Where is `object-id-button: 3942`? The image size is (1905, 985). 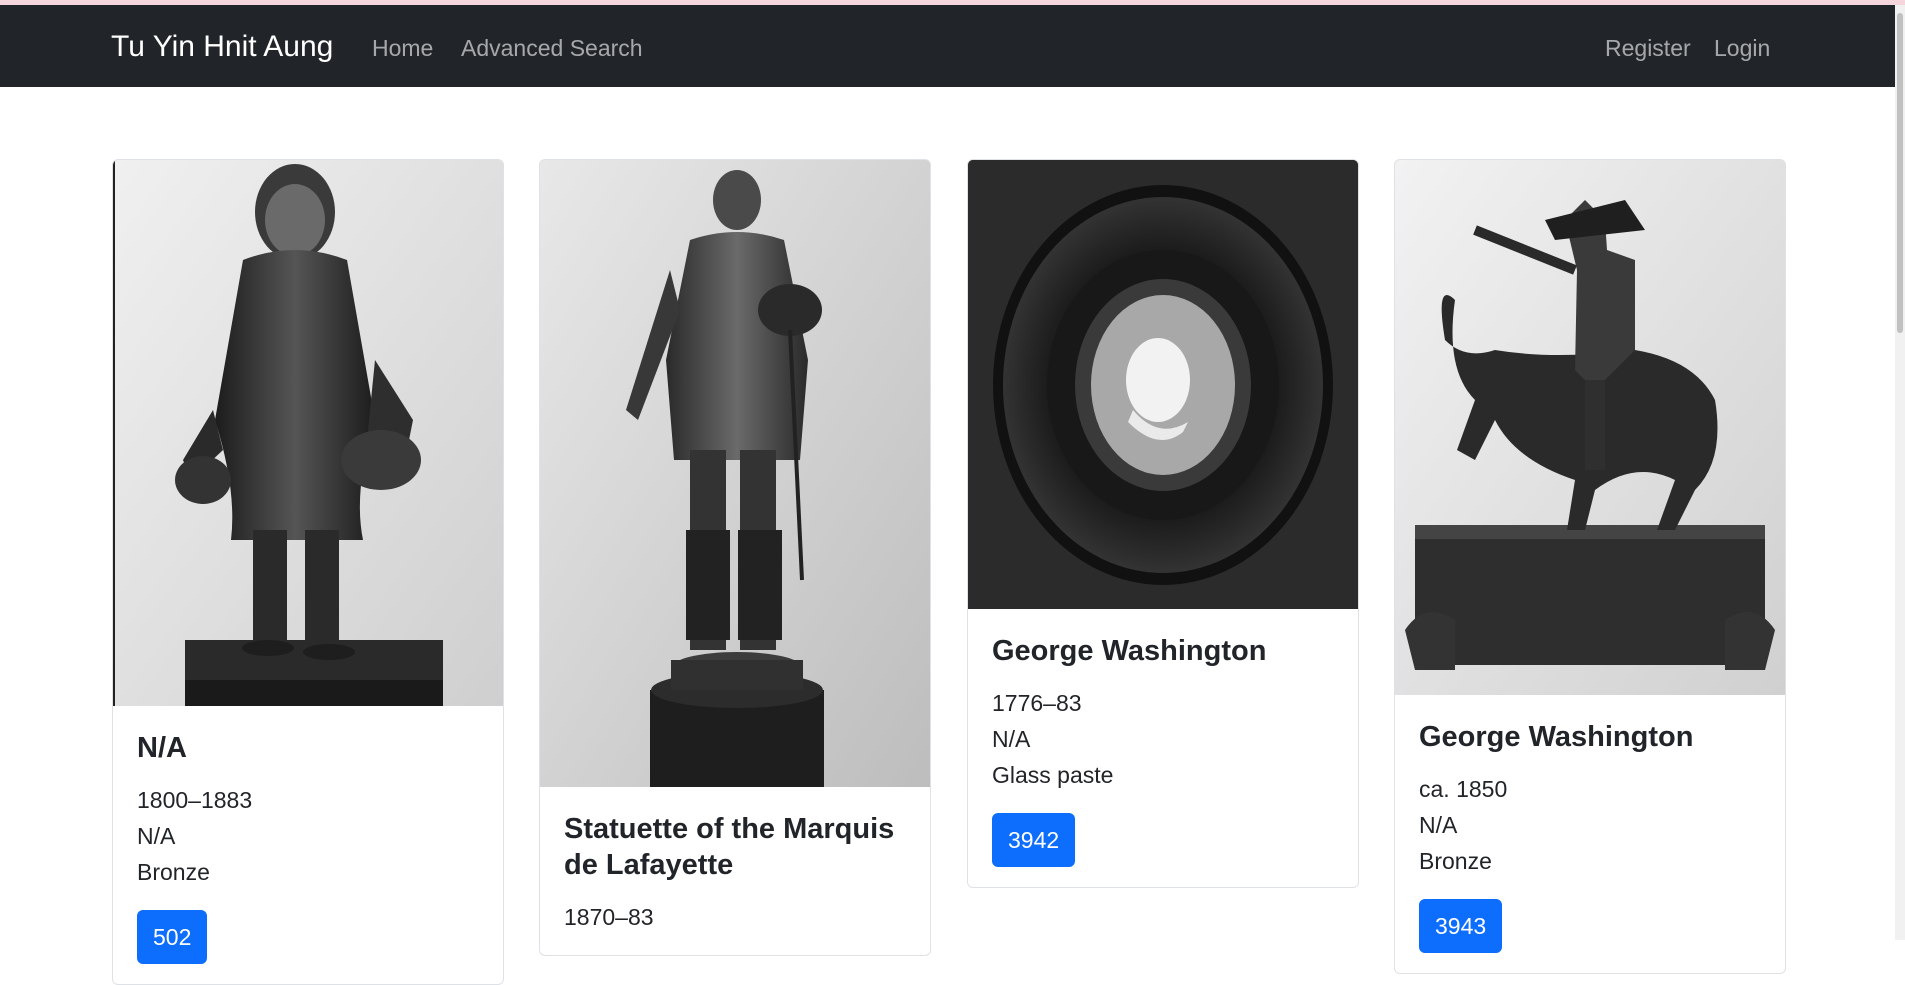
object-id-button: 3942 is located at coordinates (1034, 840).